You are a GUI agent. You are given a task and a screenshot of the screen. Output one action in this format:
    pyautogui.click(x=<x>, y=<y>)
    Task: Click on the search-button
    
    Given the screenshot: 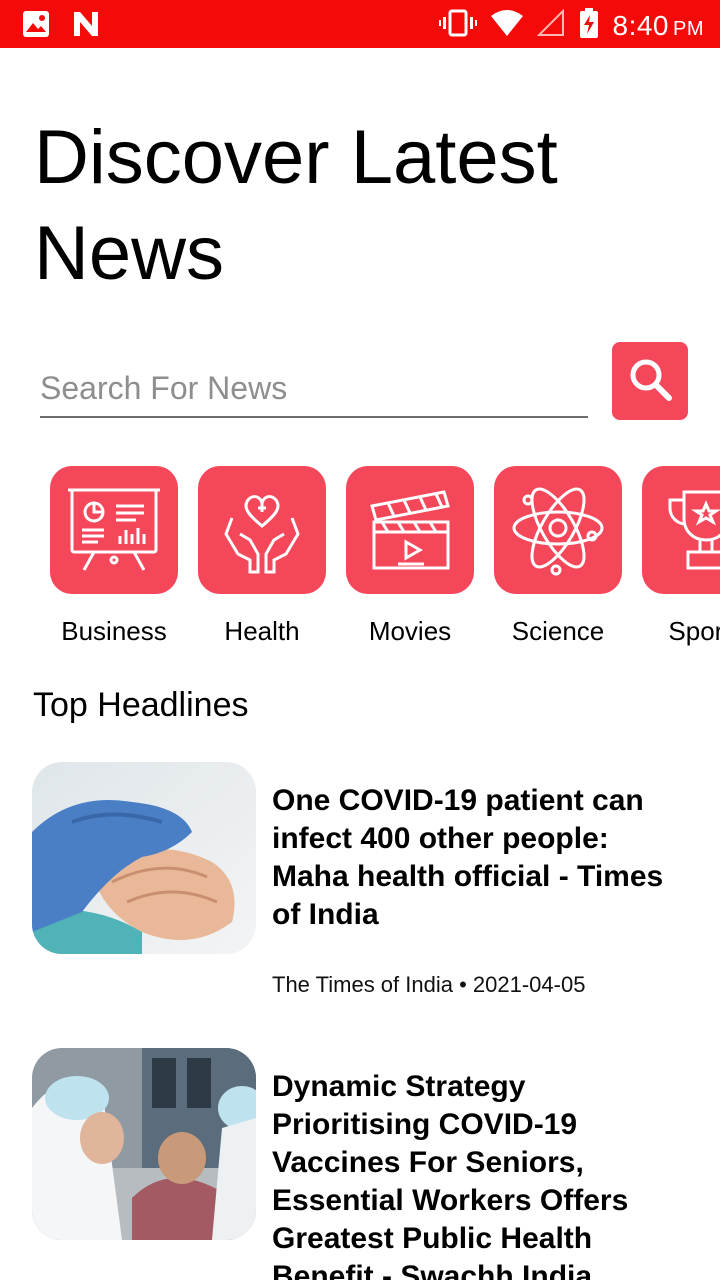 What is the action you would take?
    pyautogui.click(x=650, y=381)
    